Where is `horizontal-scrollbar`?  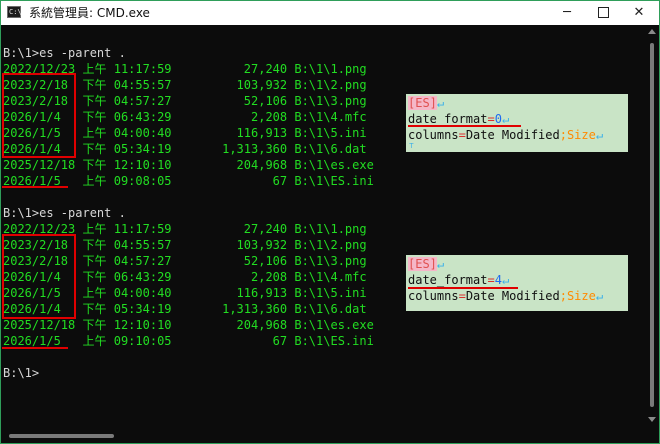 horizontal-scrollbar is located at coordinates (323, 436).